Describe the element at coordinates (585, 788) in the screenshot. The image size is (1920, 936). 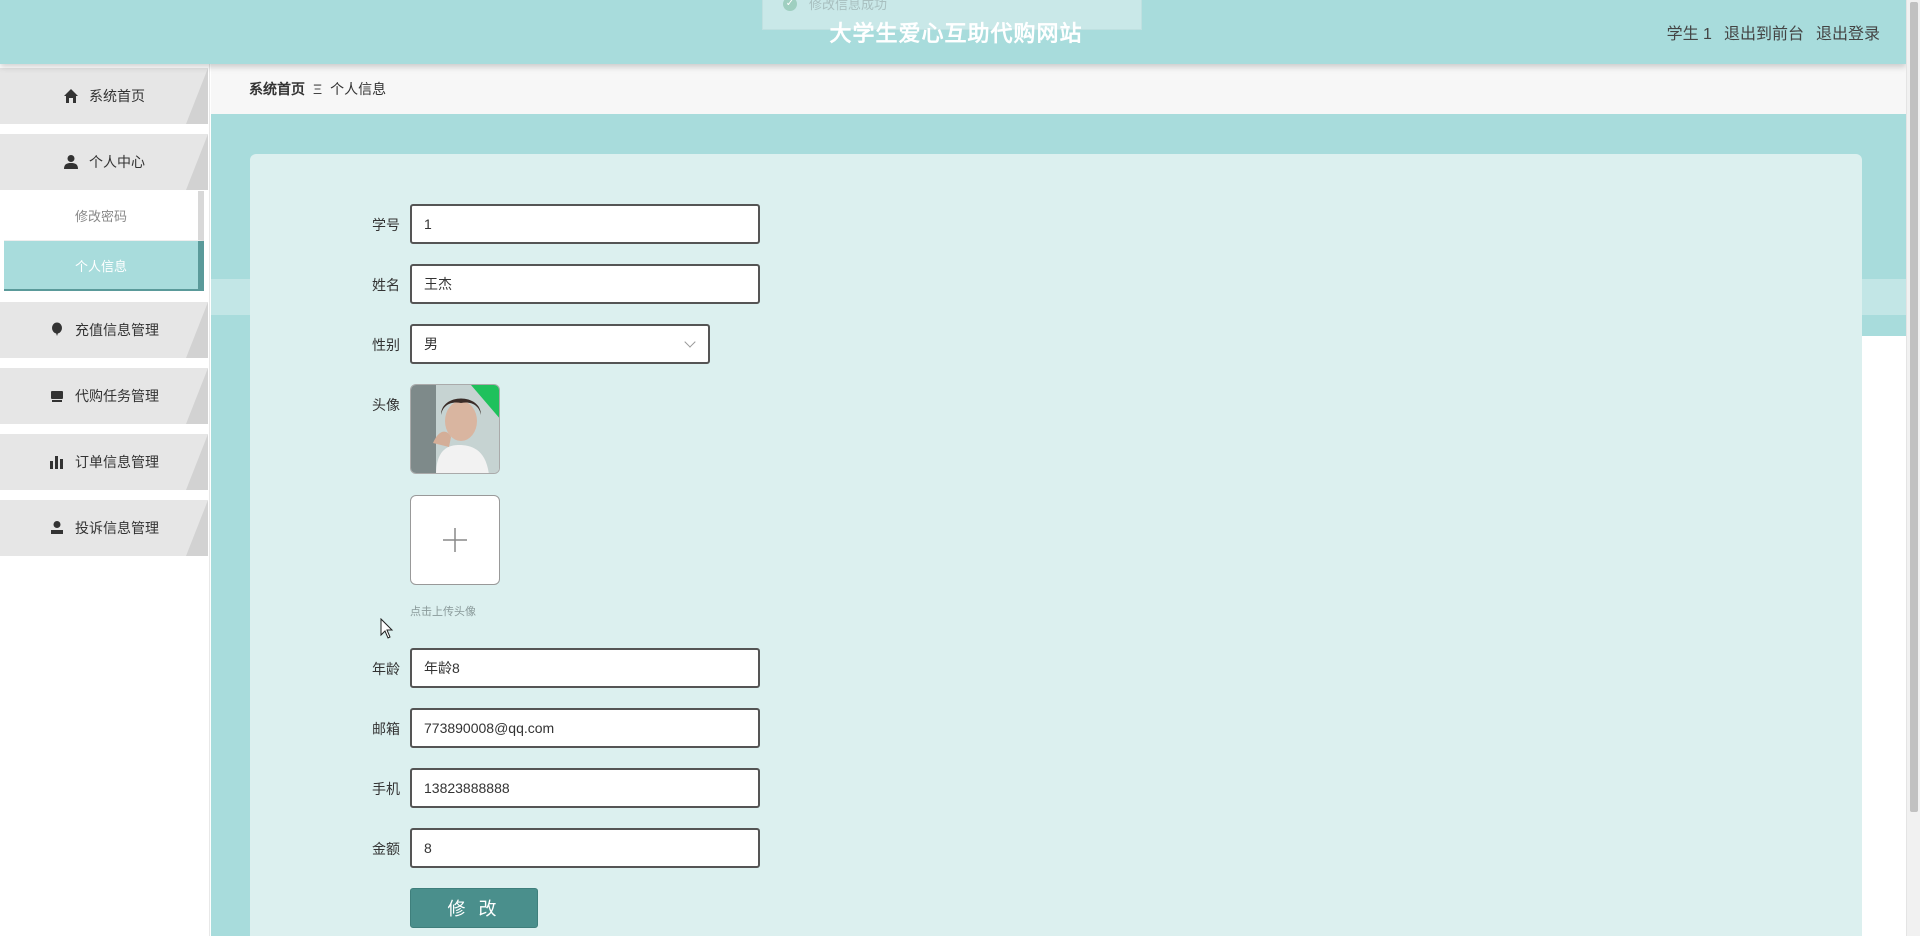
I see `phone-input: 13823888888` at that location.